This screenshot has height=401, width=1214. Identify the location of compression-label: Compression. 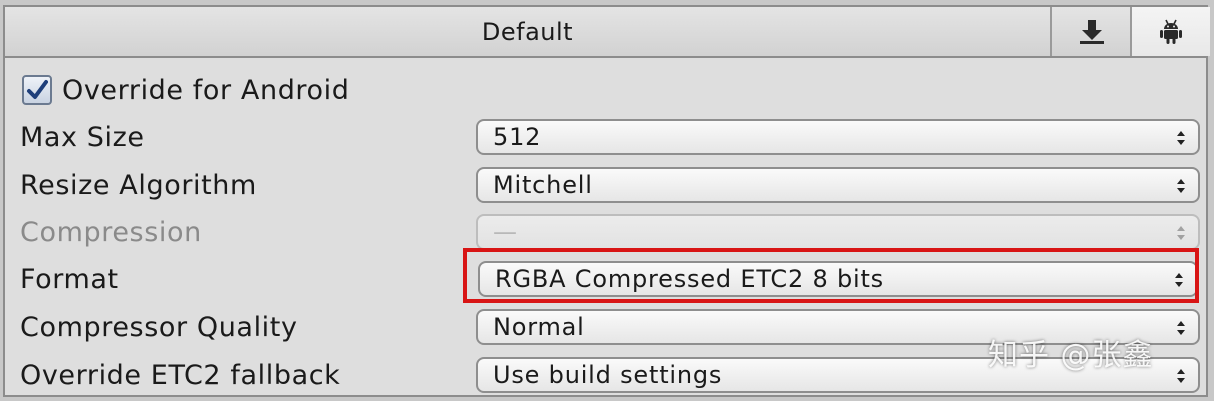
(111, 232).